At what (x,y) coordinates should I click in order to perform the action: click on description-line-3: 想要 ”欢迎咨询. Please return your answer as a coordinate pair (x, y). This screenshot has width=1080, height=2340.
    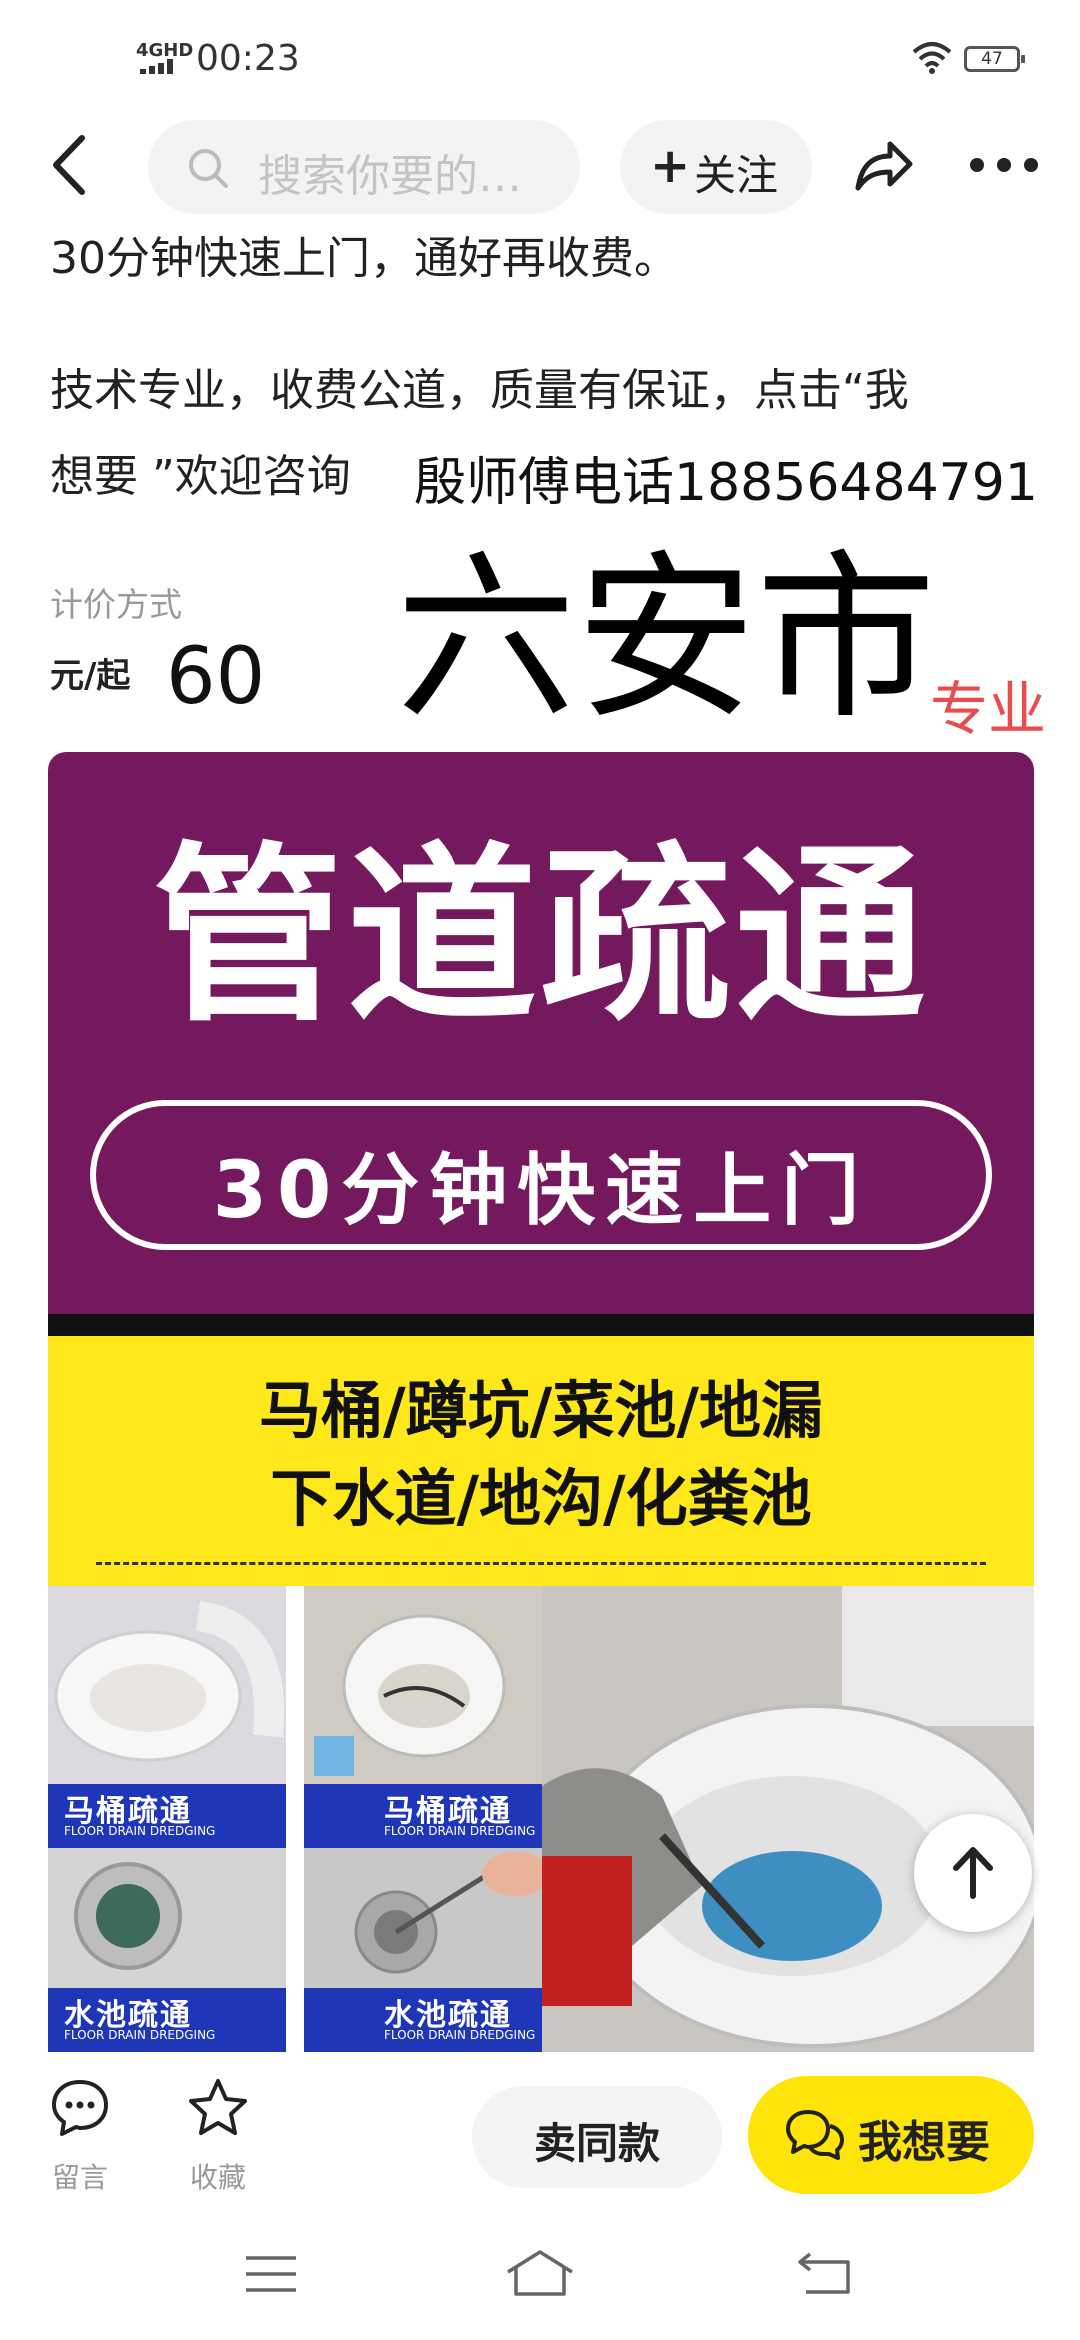
    Looking at the image, I should click on (200, 476).